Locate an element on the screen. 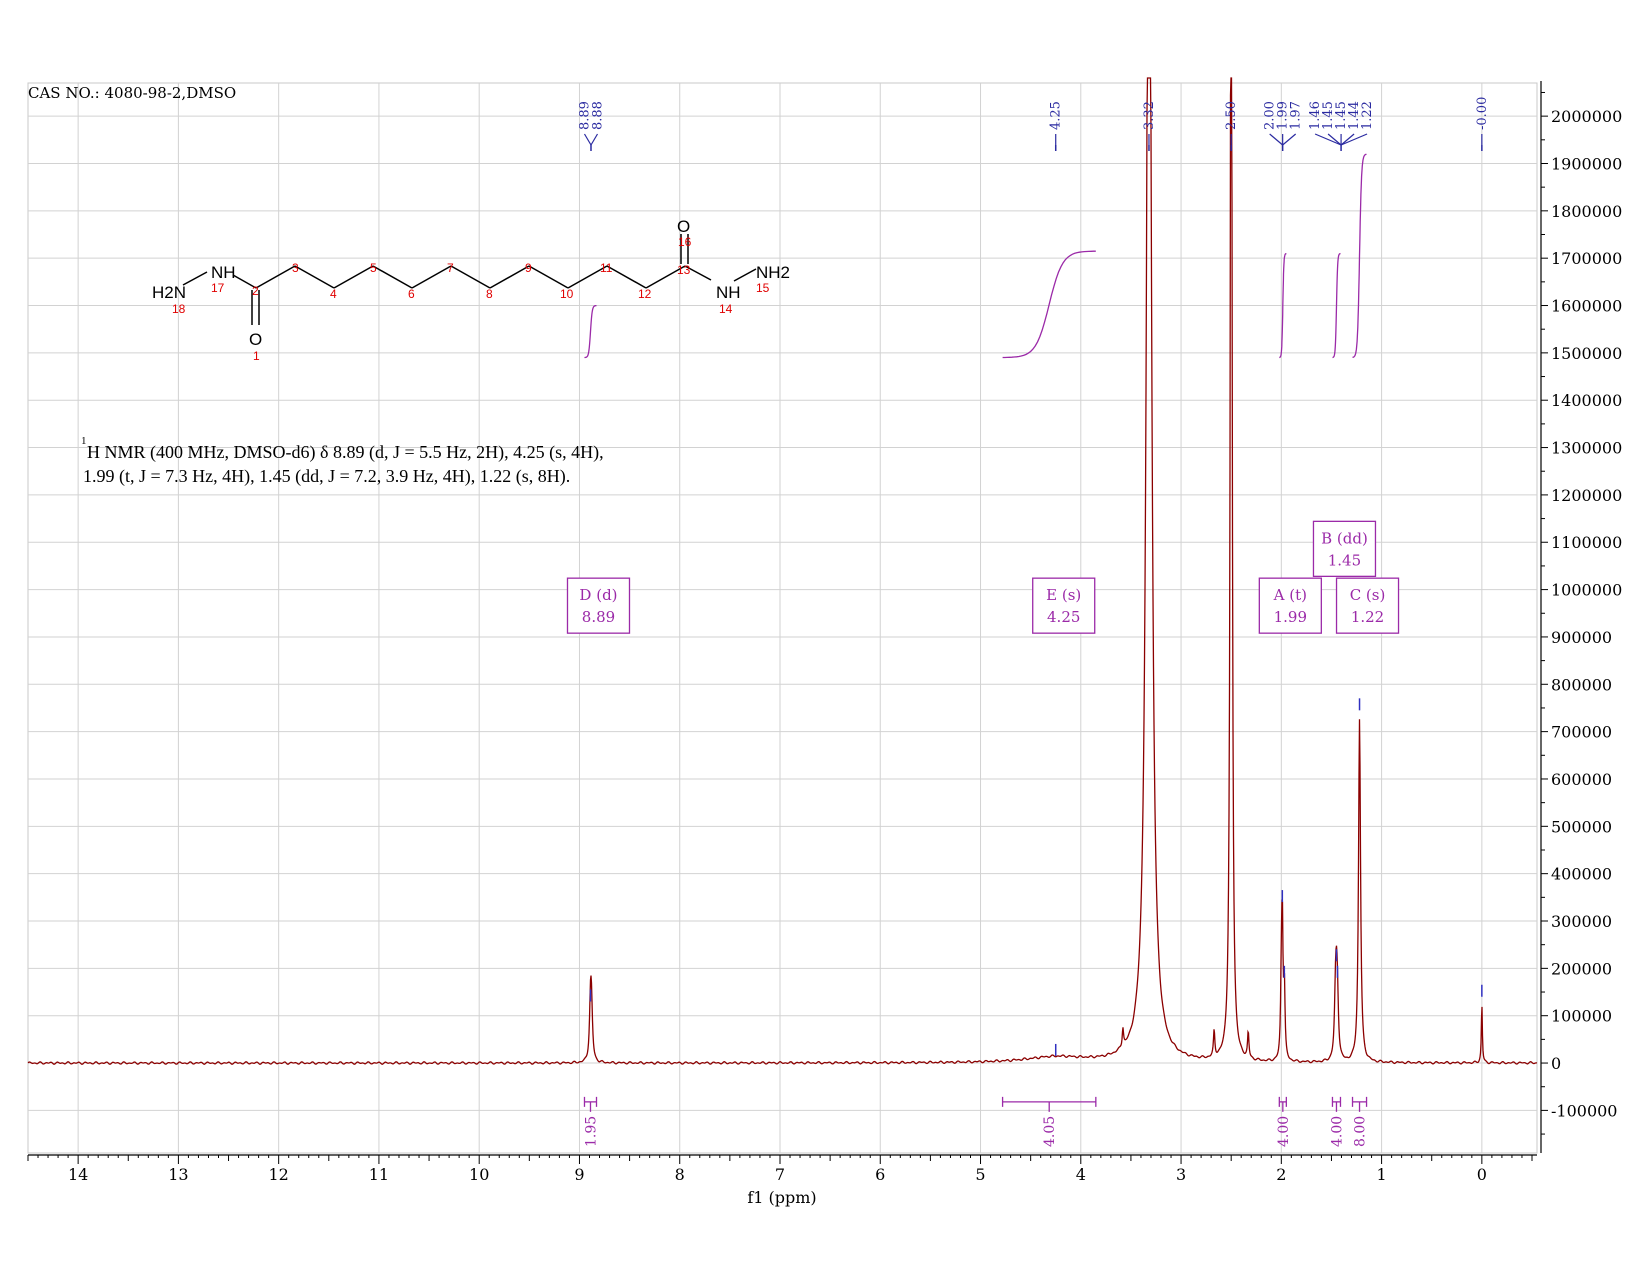 The image size is (1650, 1275). y-tick-label: 1400000 is located at coordinates (1586, 400).